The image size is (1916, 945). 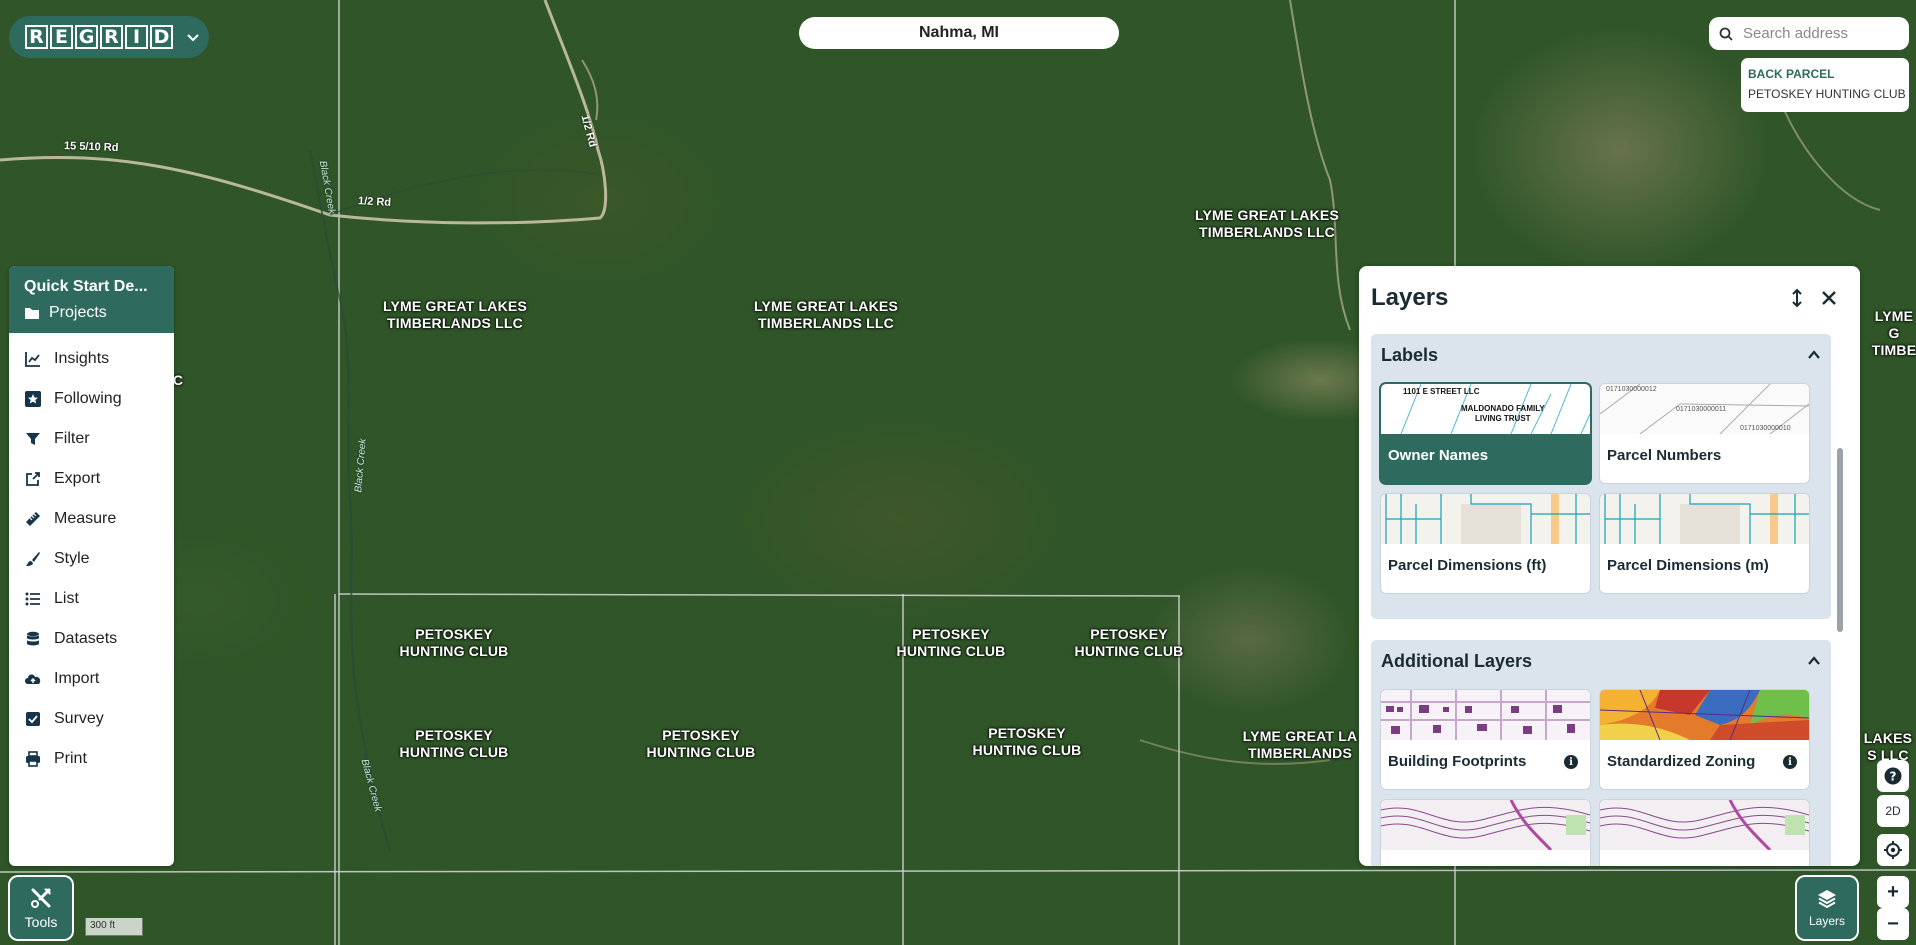 I want to click on zoom-in-button: +, so click(x=1893, y=892).